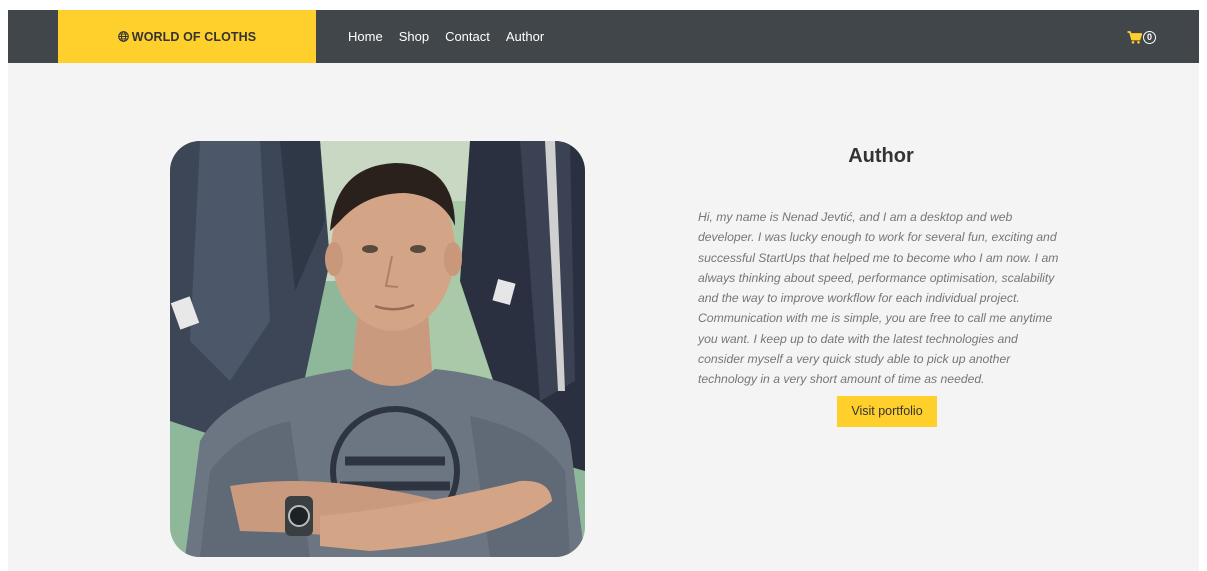  What do you see at coordinates (1149, 37) in the screenshot?
I see `cart-count-badge: 0` at bounding box center [1149, 37].